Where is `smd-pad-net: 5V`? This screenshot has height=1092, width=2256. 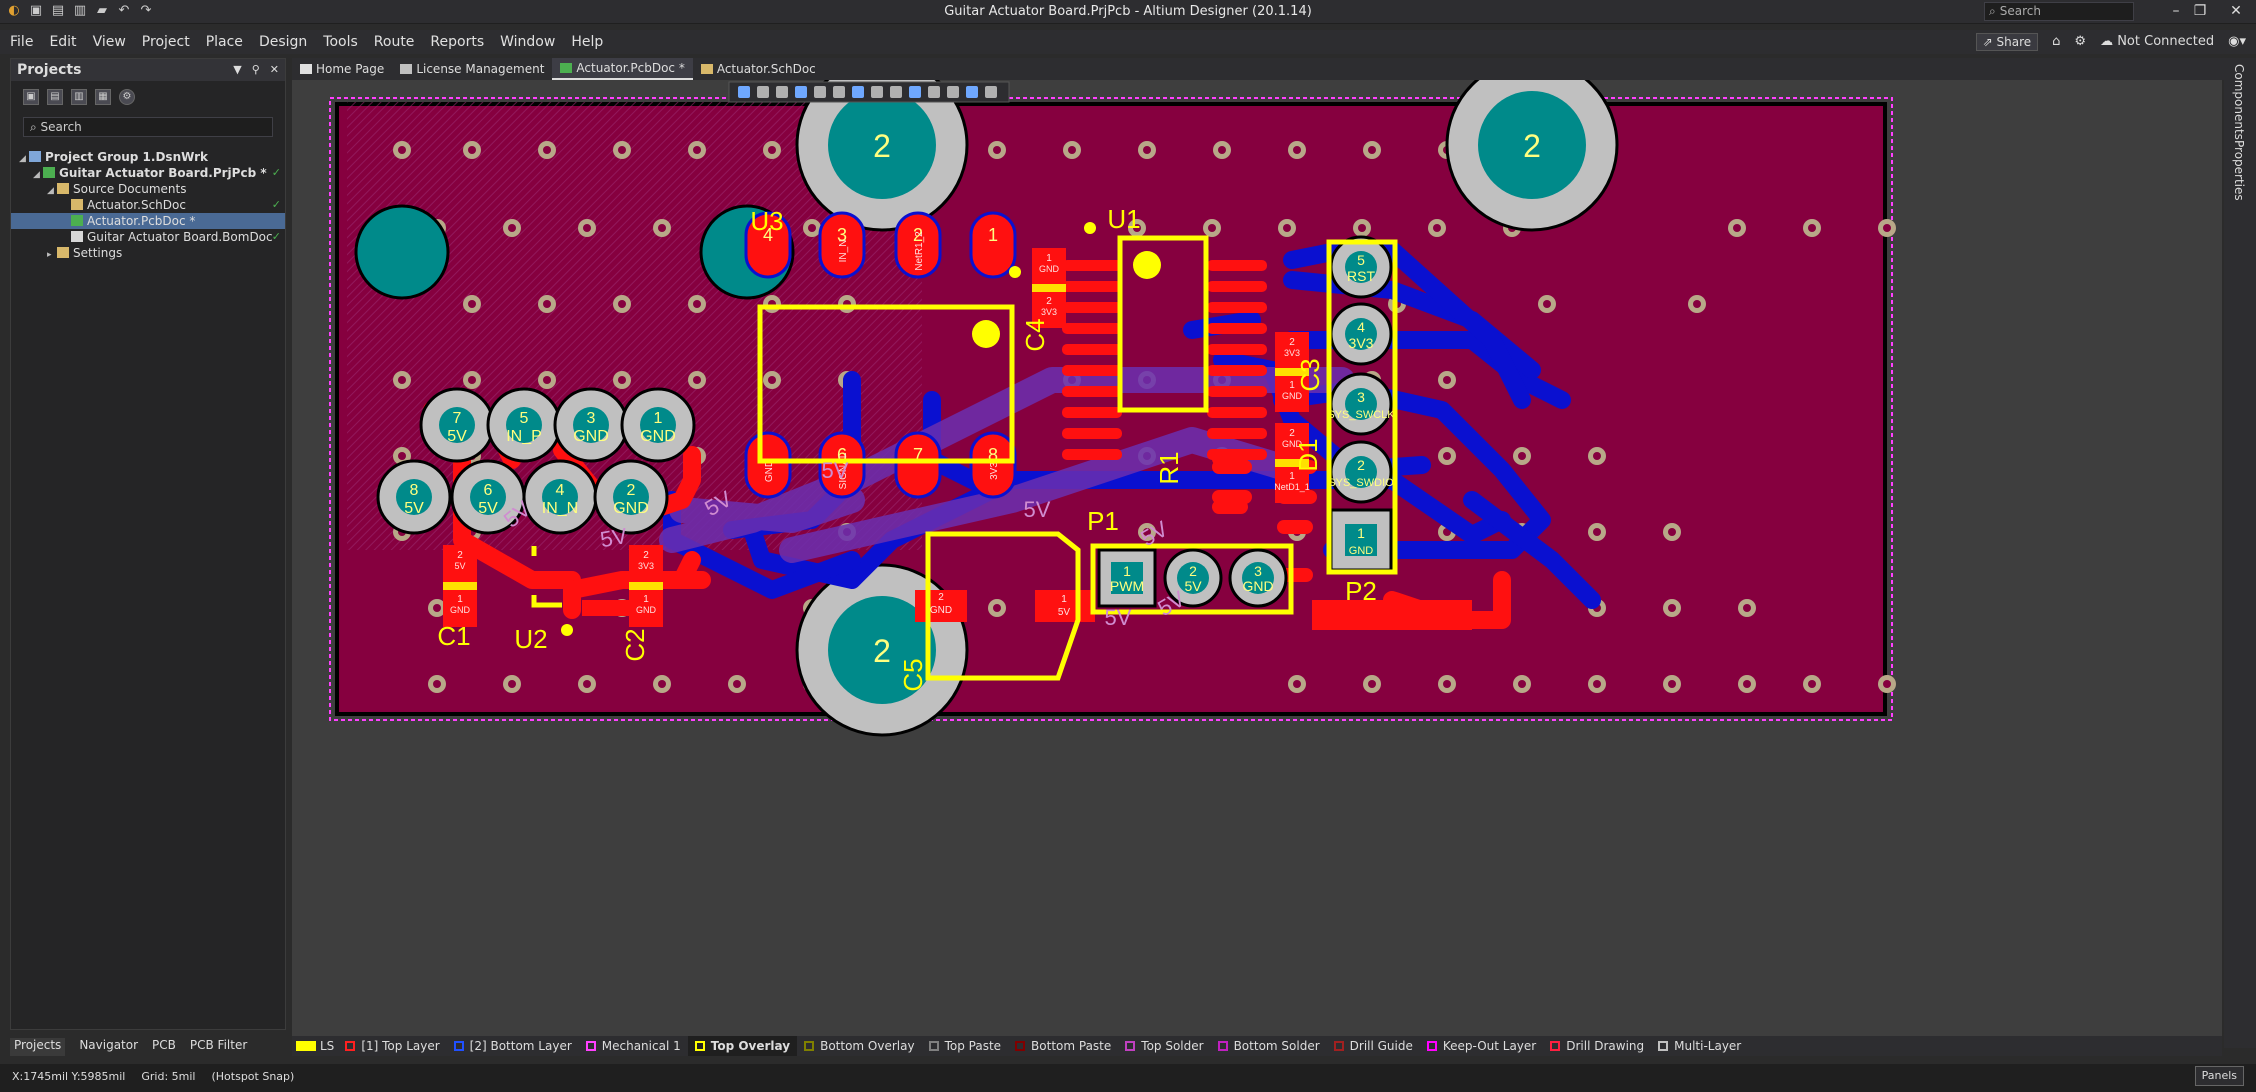 smd-pad-net: 5V is located at coordinates (1064, 612).